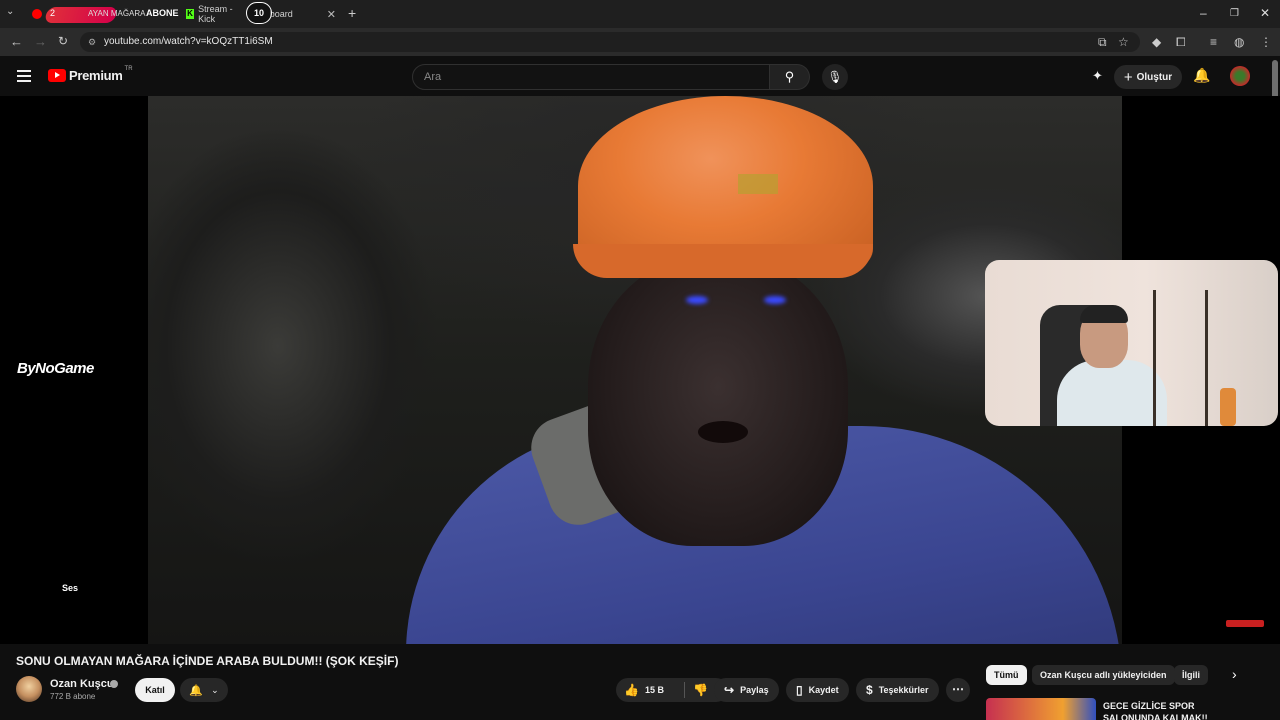  Describe the element at coordinates (1156, 42) in the screenshot. I see `extension-icon: ◆` at that location.